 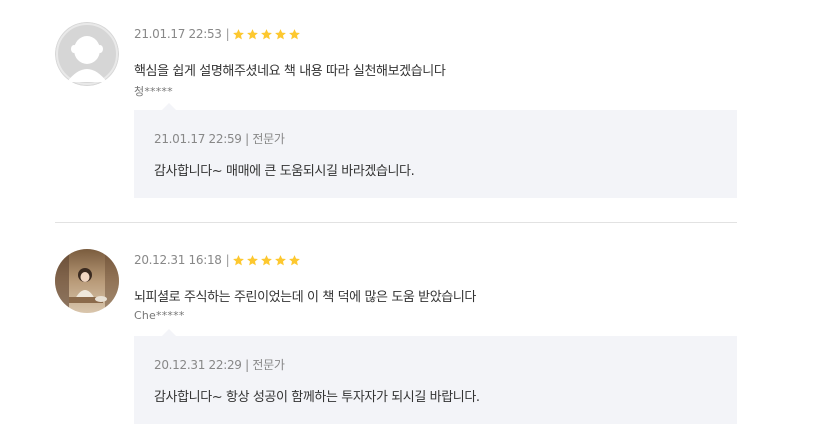 I want to click on review-date: 21.01.17 22:53, so click(x=178, y=34).